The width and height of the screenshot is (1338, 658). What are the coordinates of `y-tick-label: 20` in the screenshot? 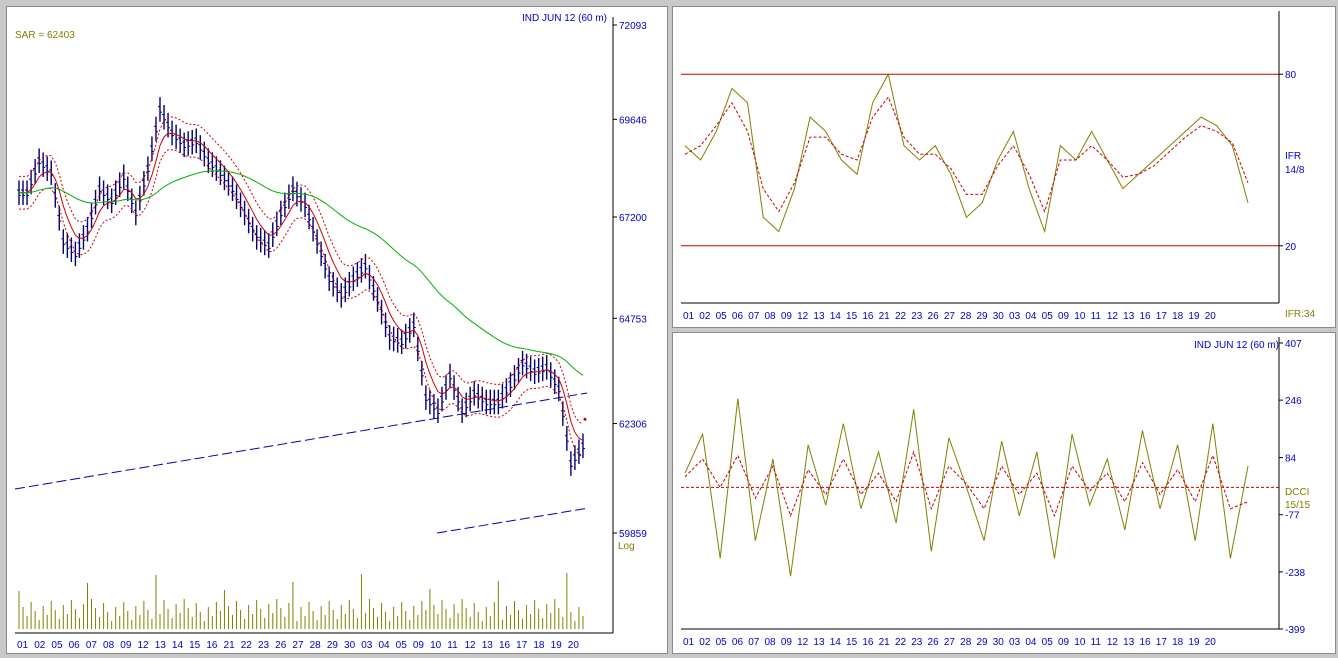 It's located at (1291, 247).